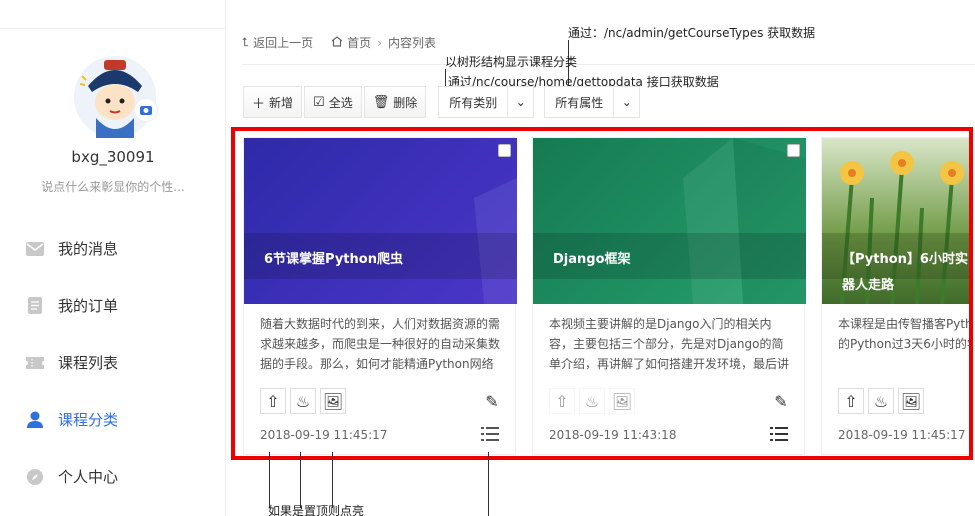 The height and width of the screenshot is (516, 975). I want to click on breadcrumb-current: 内容列表, so click(411, 43).